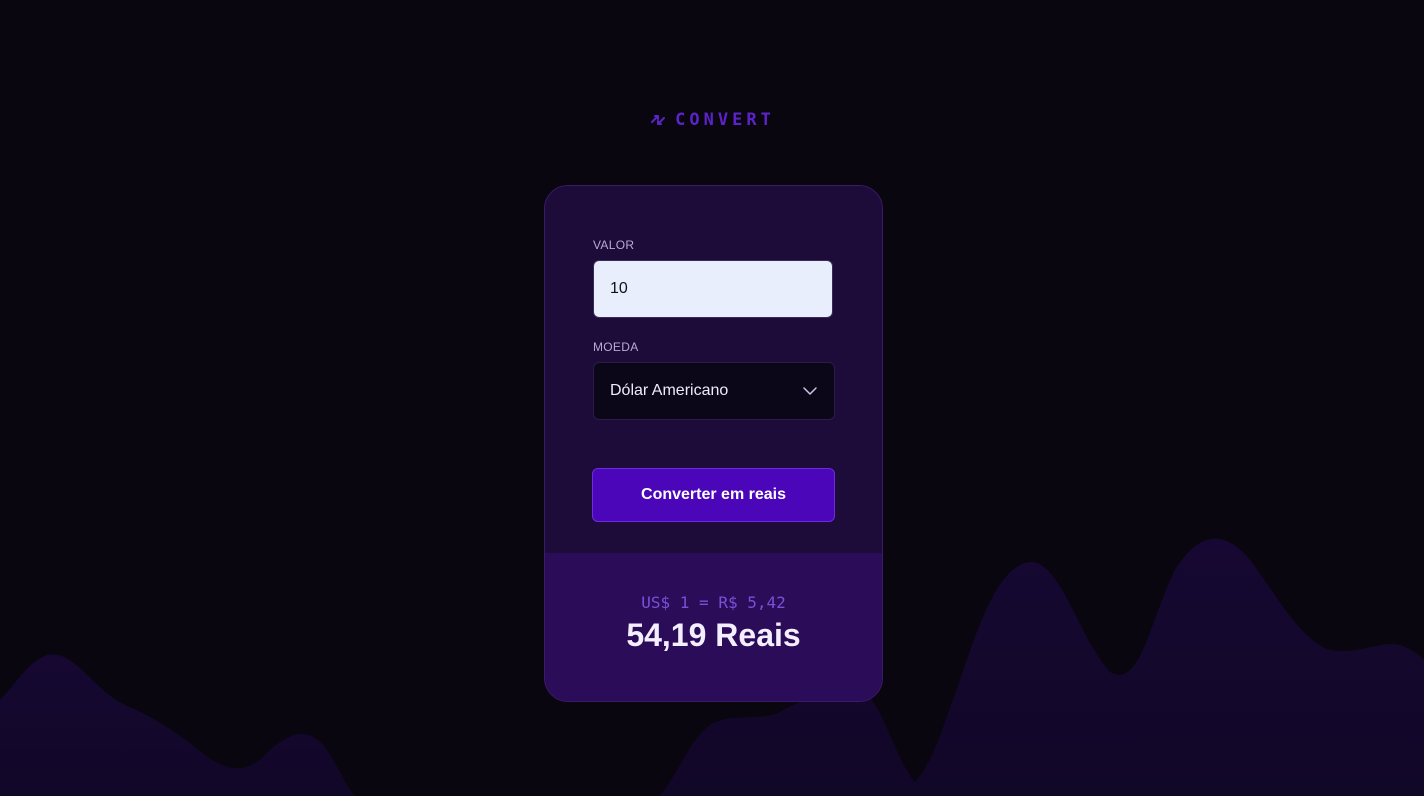 The height and width of the screenshot is (796, 1424). I want to click on valor-input-value: 10, so click(619, 288).